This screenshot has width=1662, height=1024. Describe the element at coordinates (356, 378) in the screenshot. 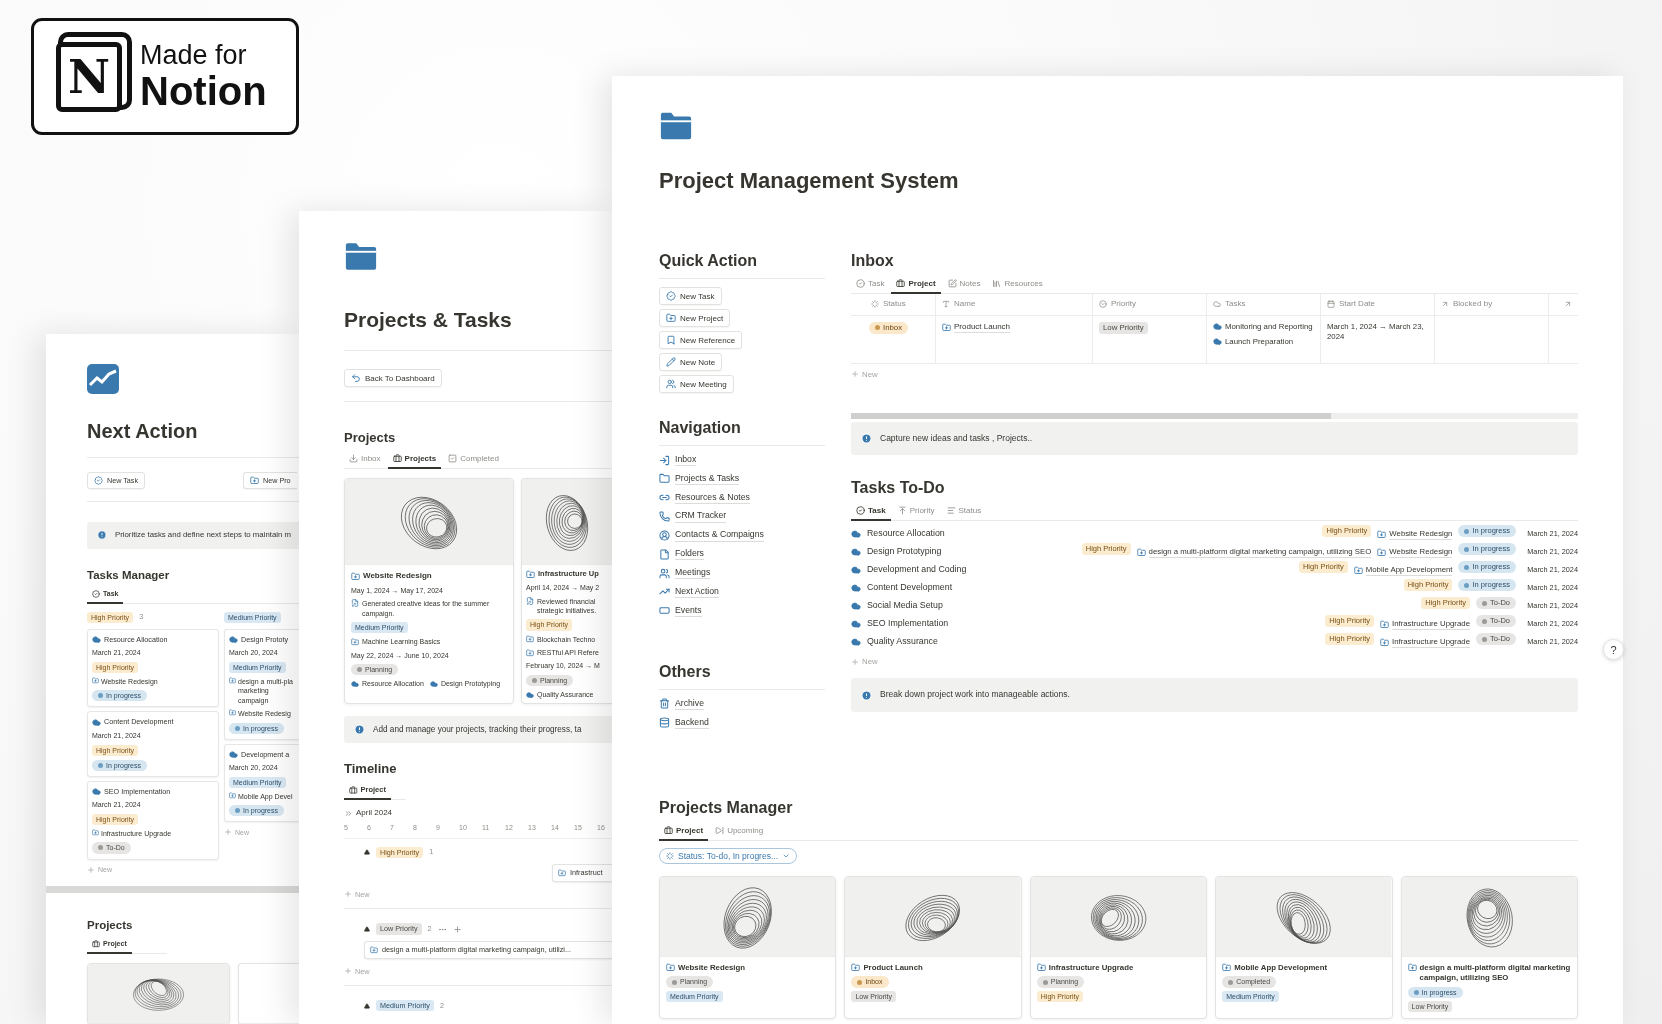

I see `return-arrow-icon` at that location.